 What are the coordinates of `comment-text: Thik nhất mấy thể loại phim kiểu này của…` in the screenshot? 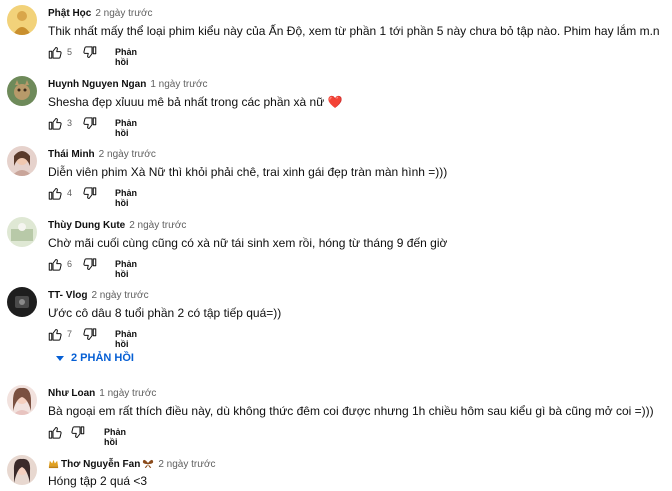 It's located at (354, 31).